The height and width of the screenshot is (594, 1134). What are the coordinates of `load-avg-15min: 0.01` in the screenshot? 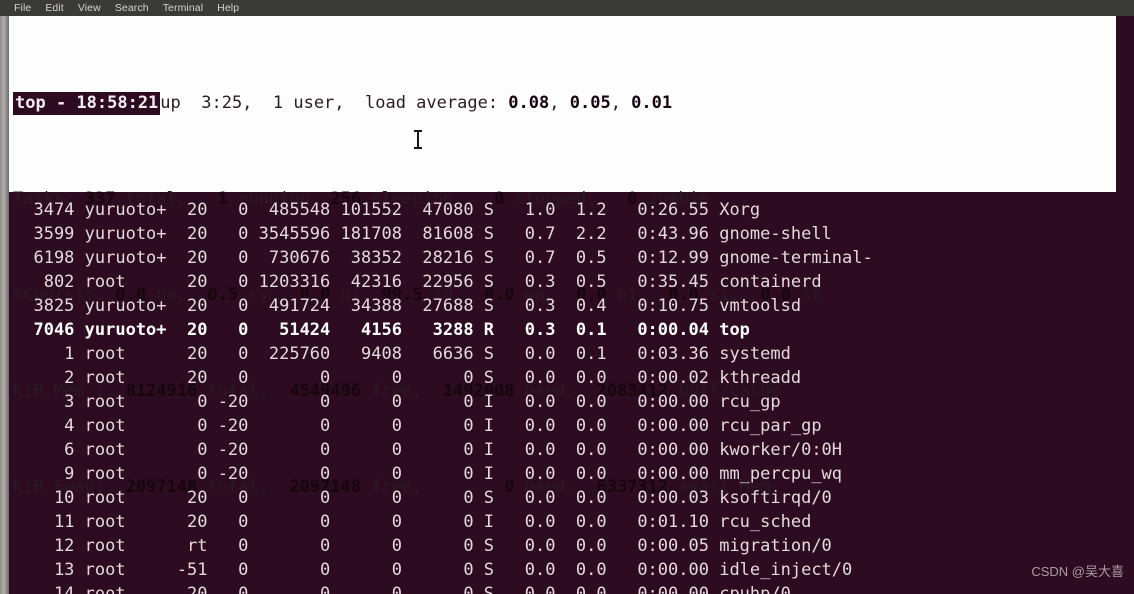 It's located at (652, 103).